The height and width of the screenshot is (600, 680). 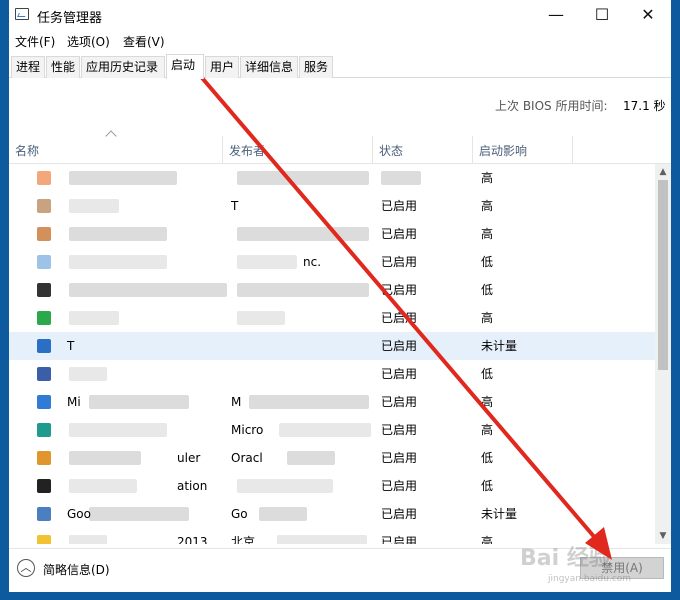 I want to click on table-row: 高, so click(x=332, y=178).